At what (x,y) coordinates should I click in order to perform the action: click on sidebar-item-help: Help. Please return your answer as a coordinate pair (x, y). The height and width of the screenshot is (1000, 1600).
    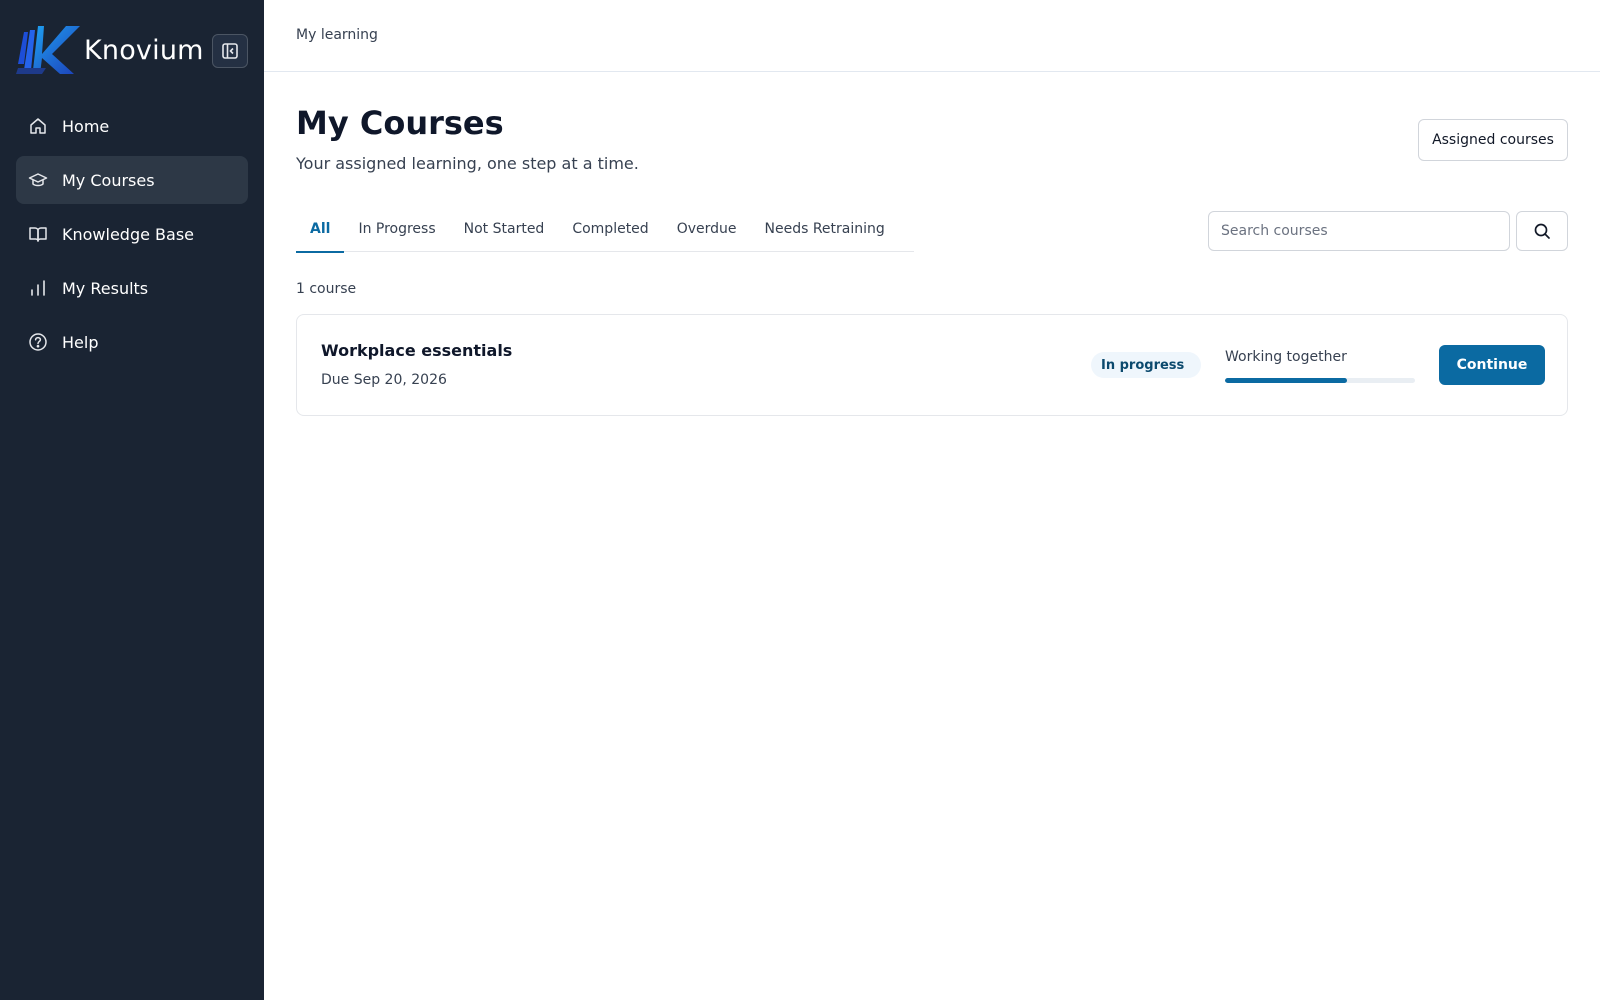
    Looking at the image, I should click on (132, 342).